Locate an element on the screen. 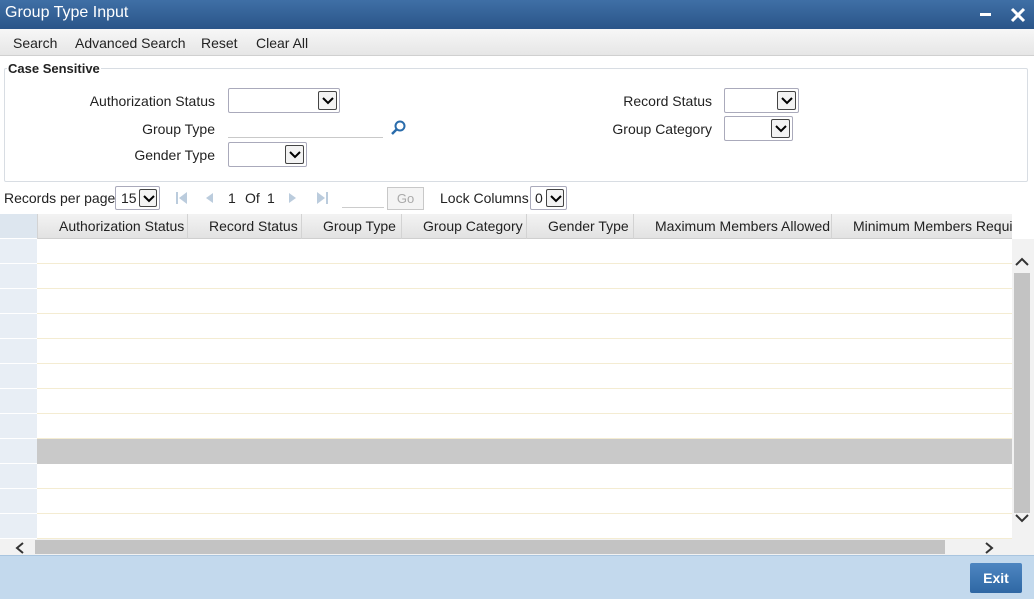 Image resolution: width=1034 pixels, height=599 pixels. search-button: Search is located at coordinates (35, 43).